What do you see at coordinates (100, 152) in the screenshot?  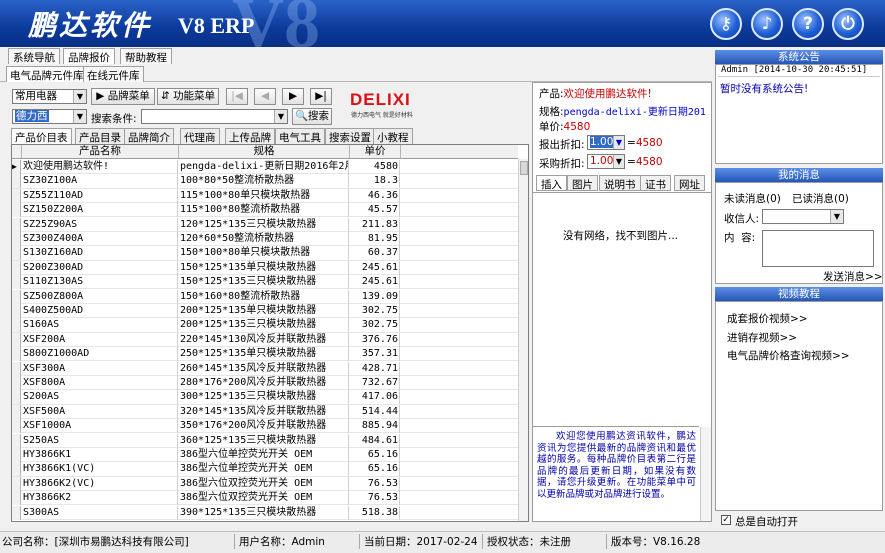 I see `column-header-name: 产品名称` at bounding box center [100, 152].